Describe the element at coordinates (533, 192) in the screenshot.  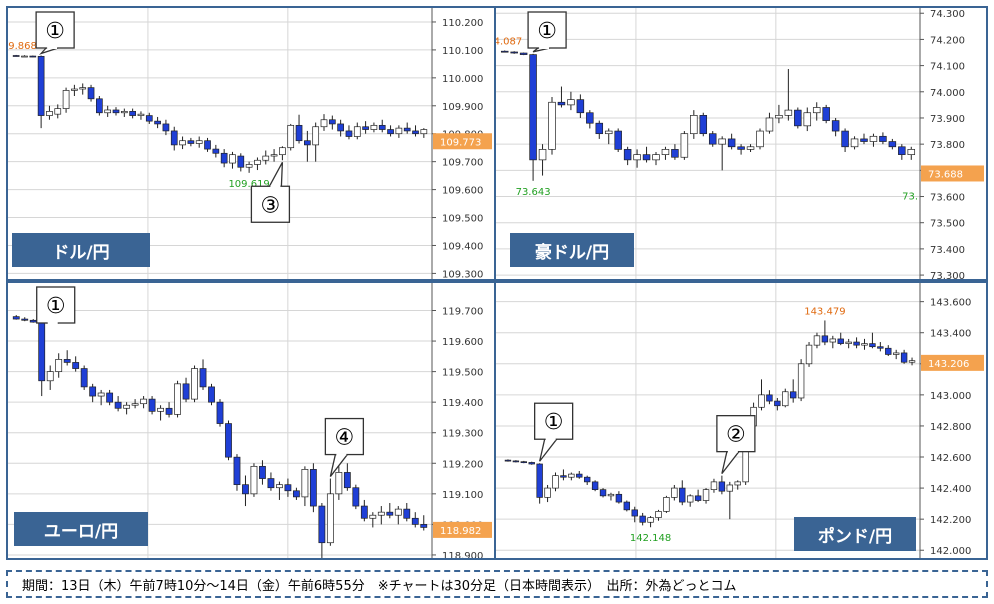
I see `low-price-label: 73.643` at that location.